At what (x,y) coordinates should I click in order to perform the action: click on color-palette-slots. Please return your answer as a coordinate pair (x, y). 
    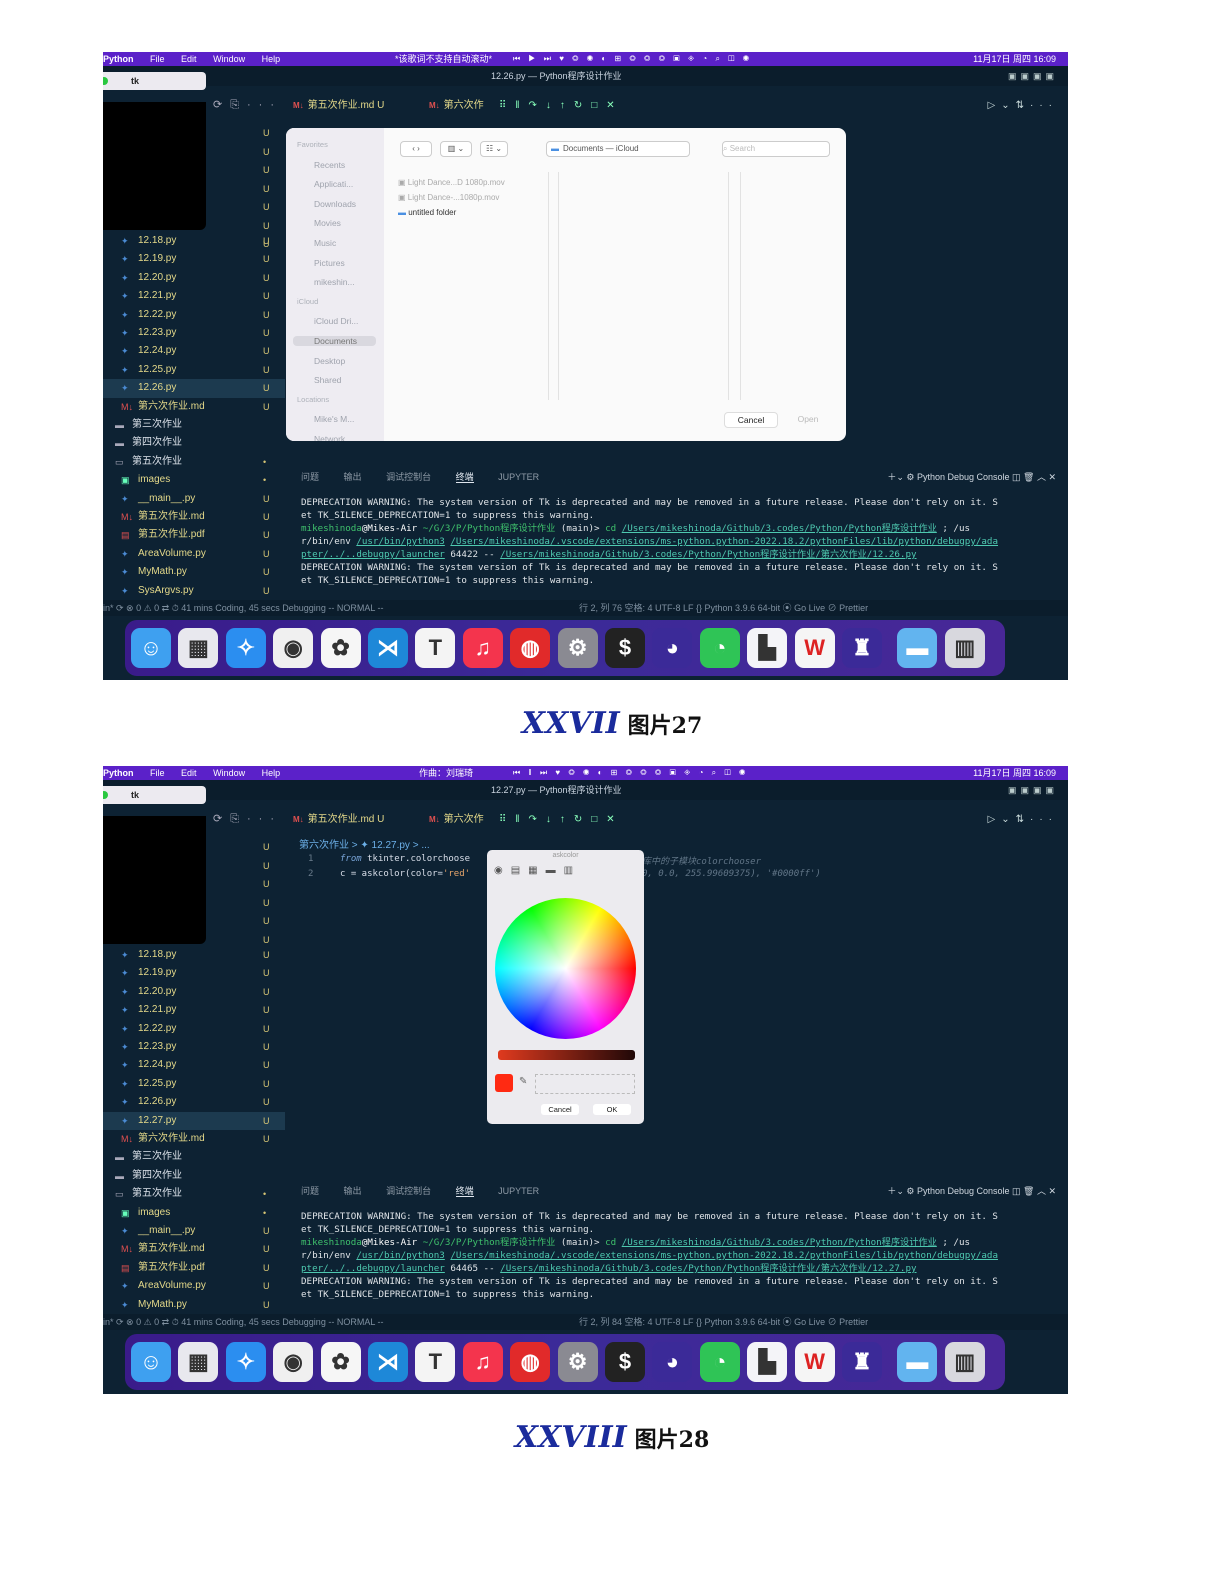
    Looking at the image, I should click on (585, 1084).